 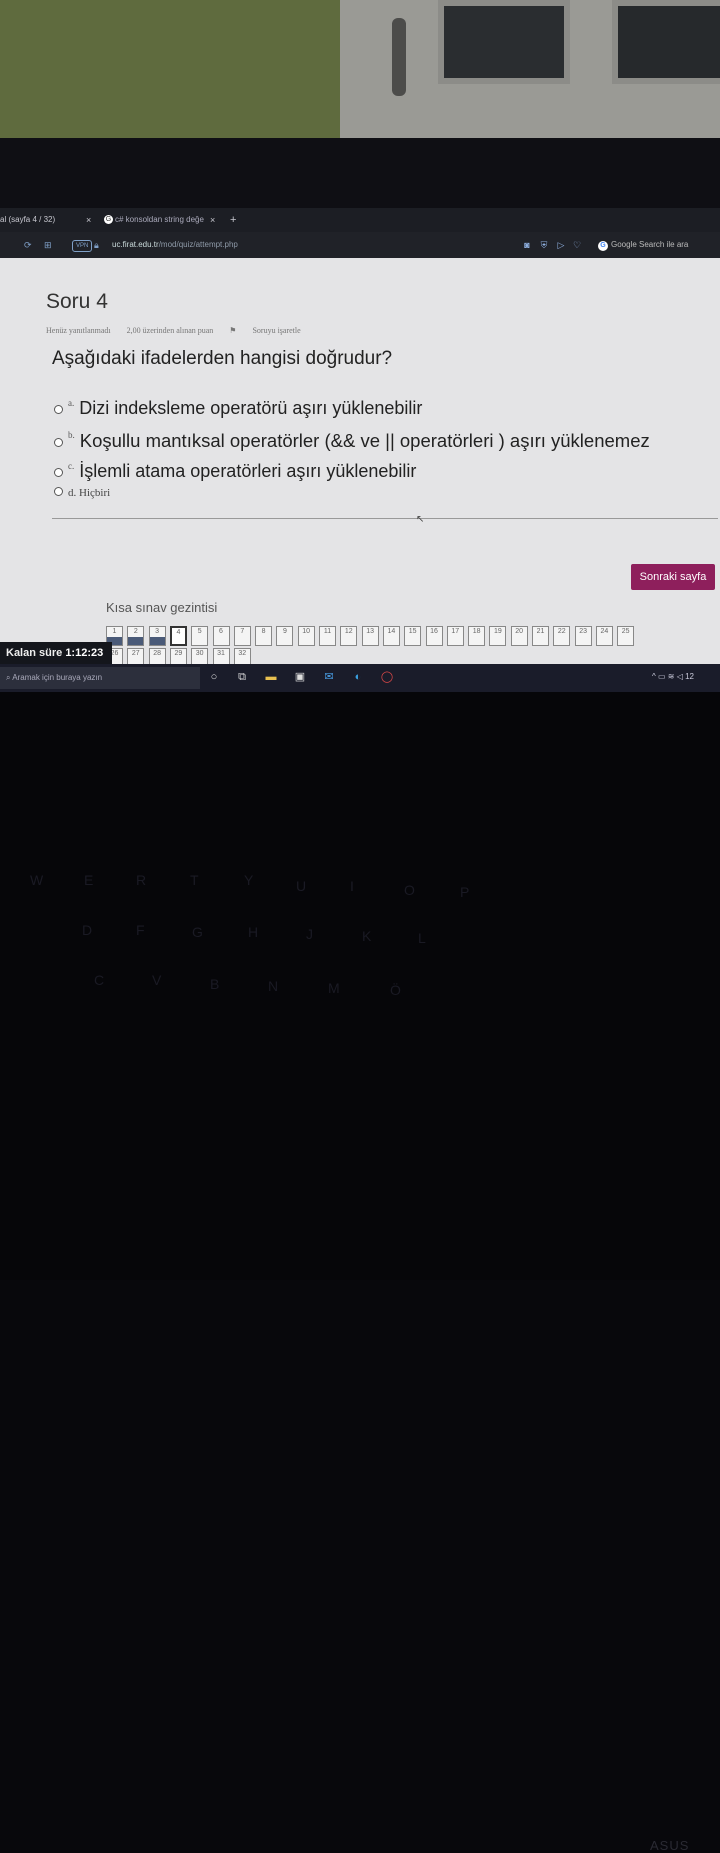 I want to click on quiz-nav-question-21: 21, so click(x=540, y=636).